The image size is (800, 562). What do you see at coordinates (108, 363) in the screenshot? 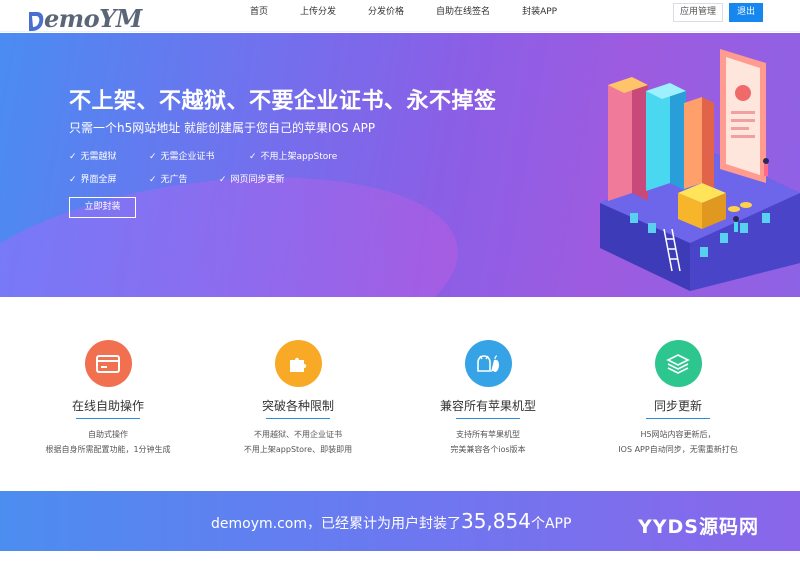
I see `card-icon` at bounding box center [108, 363].